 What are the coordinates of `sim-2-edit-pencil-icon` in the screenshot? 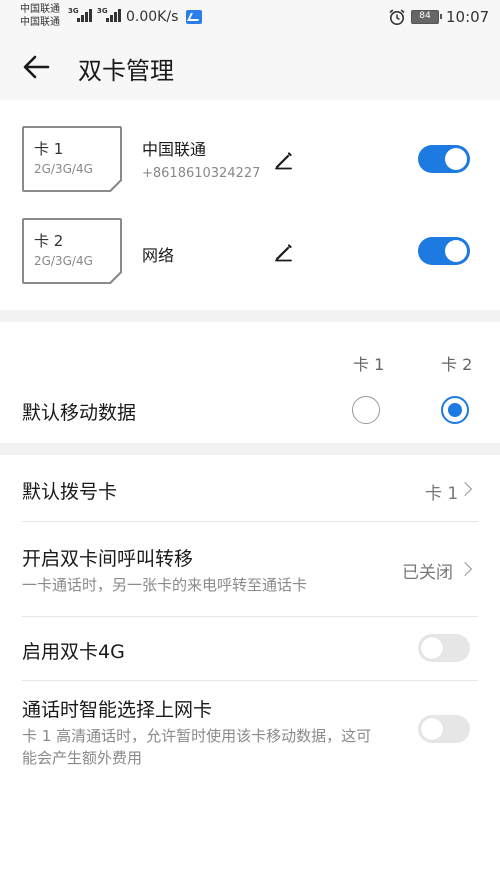 It's located at (284, 252).